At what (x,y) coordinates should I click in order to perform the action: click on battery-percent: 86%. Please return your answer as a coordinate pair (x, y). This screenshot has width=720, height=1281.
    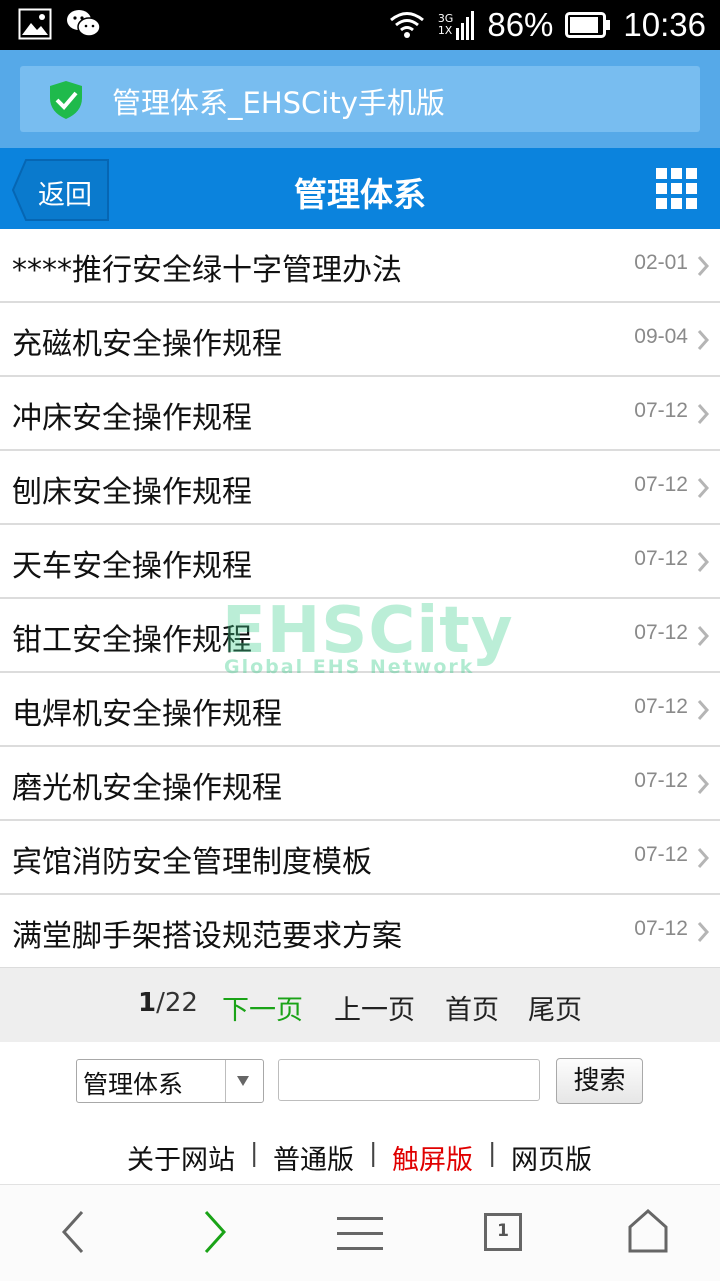
    Looking at the image, I should click on (520, 24).